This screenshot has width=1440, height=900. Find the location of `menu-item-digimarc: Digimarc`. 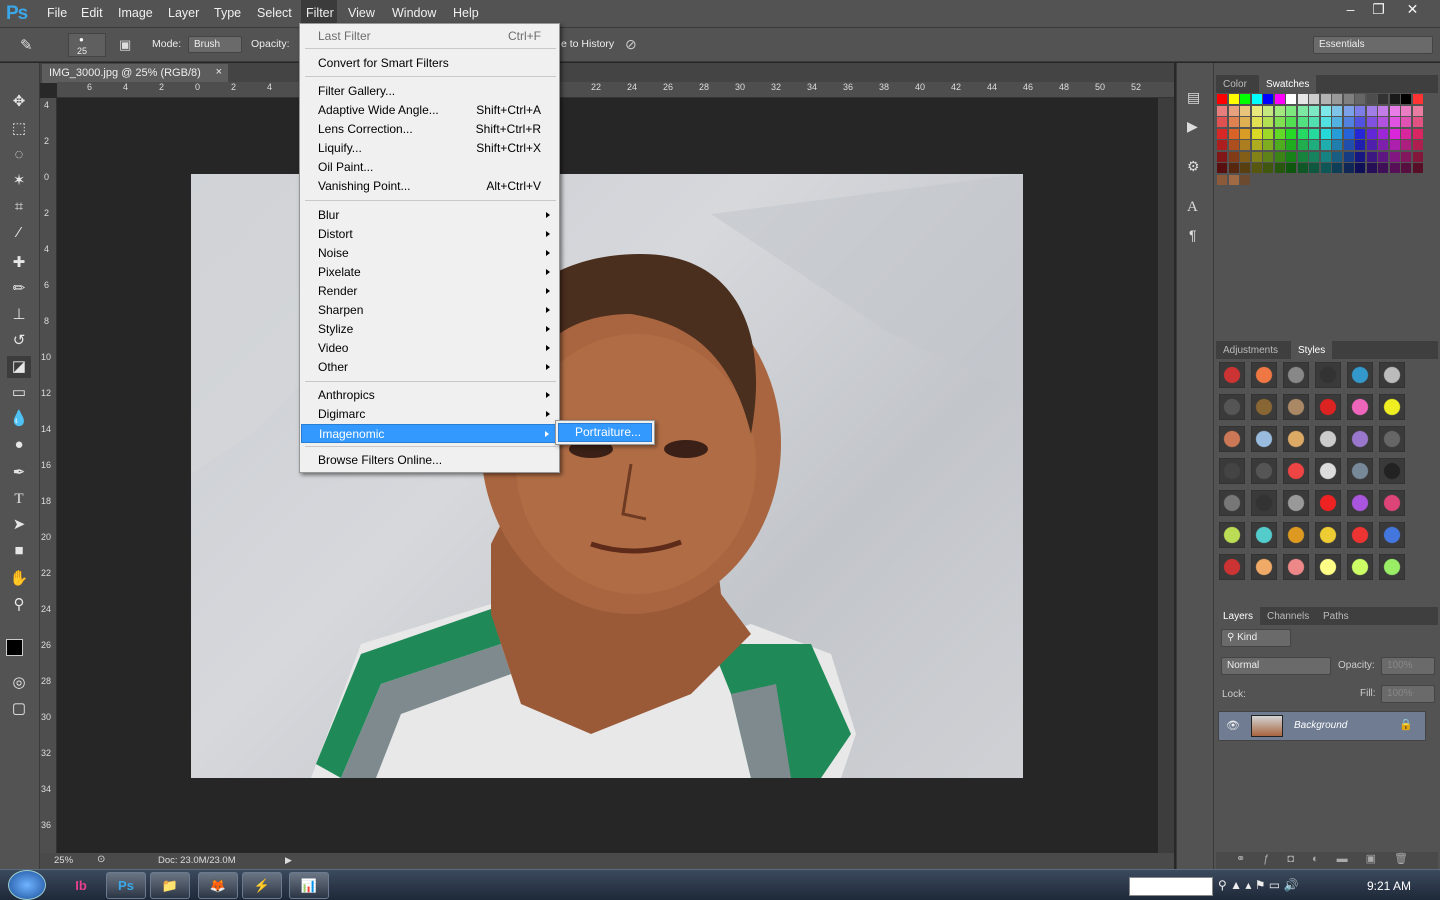

menu-item-digimarc: Digimarc is located at coordinates (429, 414).